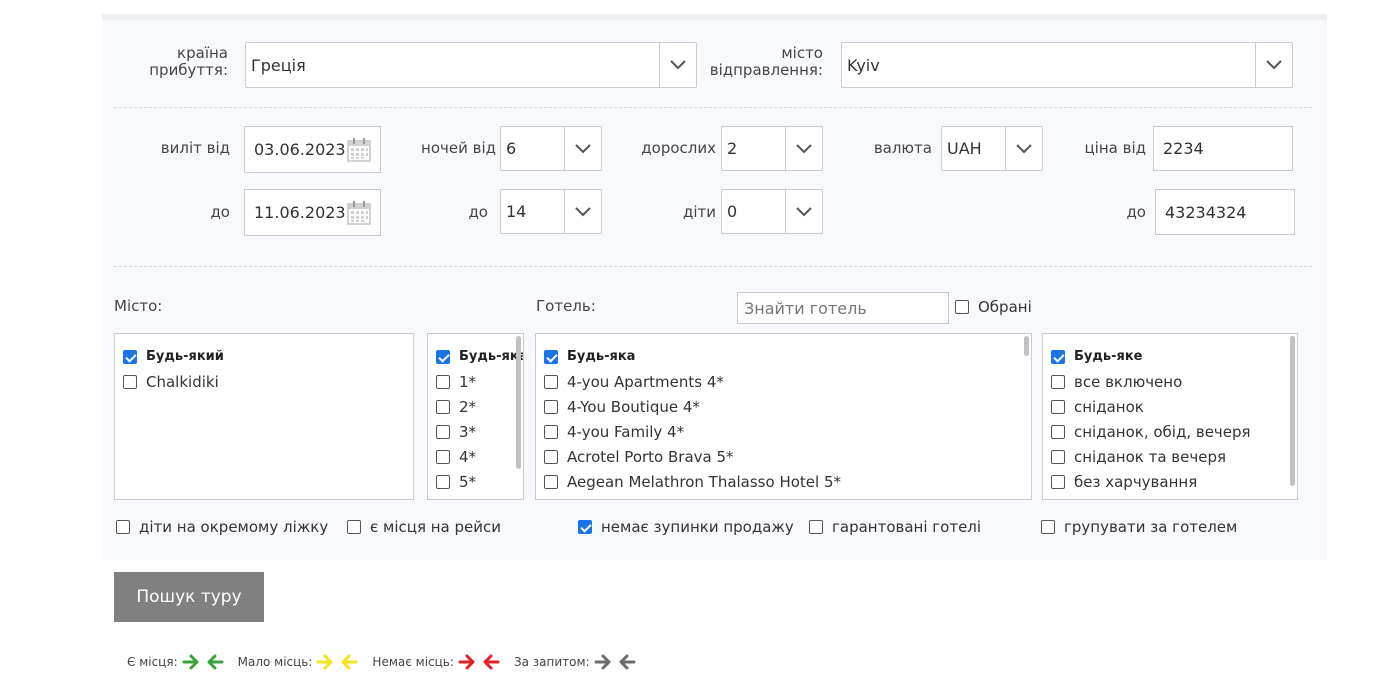  What do you see at coordinates (566, 306) in the screenshot?
I see `hotel-section-label: Готель:` at bounding box center [566, 306].